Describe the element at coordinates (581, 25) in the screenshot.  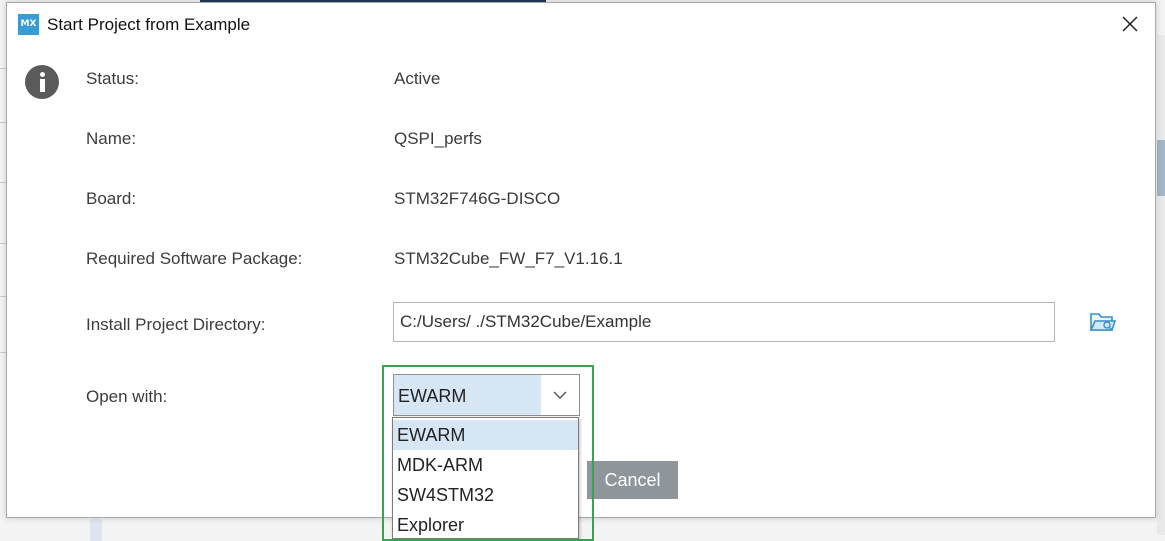
I see `dialog-titlebar: MX Start Project from Example` at that location.